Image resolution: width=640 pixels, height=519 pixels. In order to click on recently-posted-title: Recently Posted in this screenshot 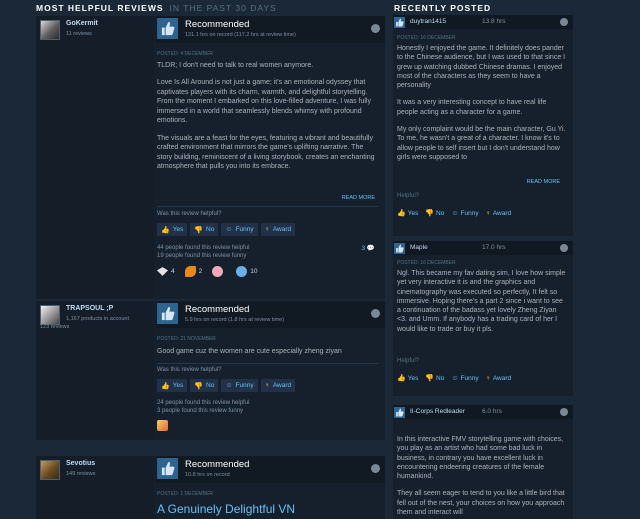, I will do `click(443, 8)`.